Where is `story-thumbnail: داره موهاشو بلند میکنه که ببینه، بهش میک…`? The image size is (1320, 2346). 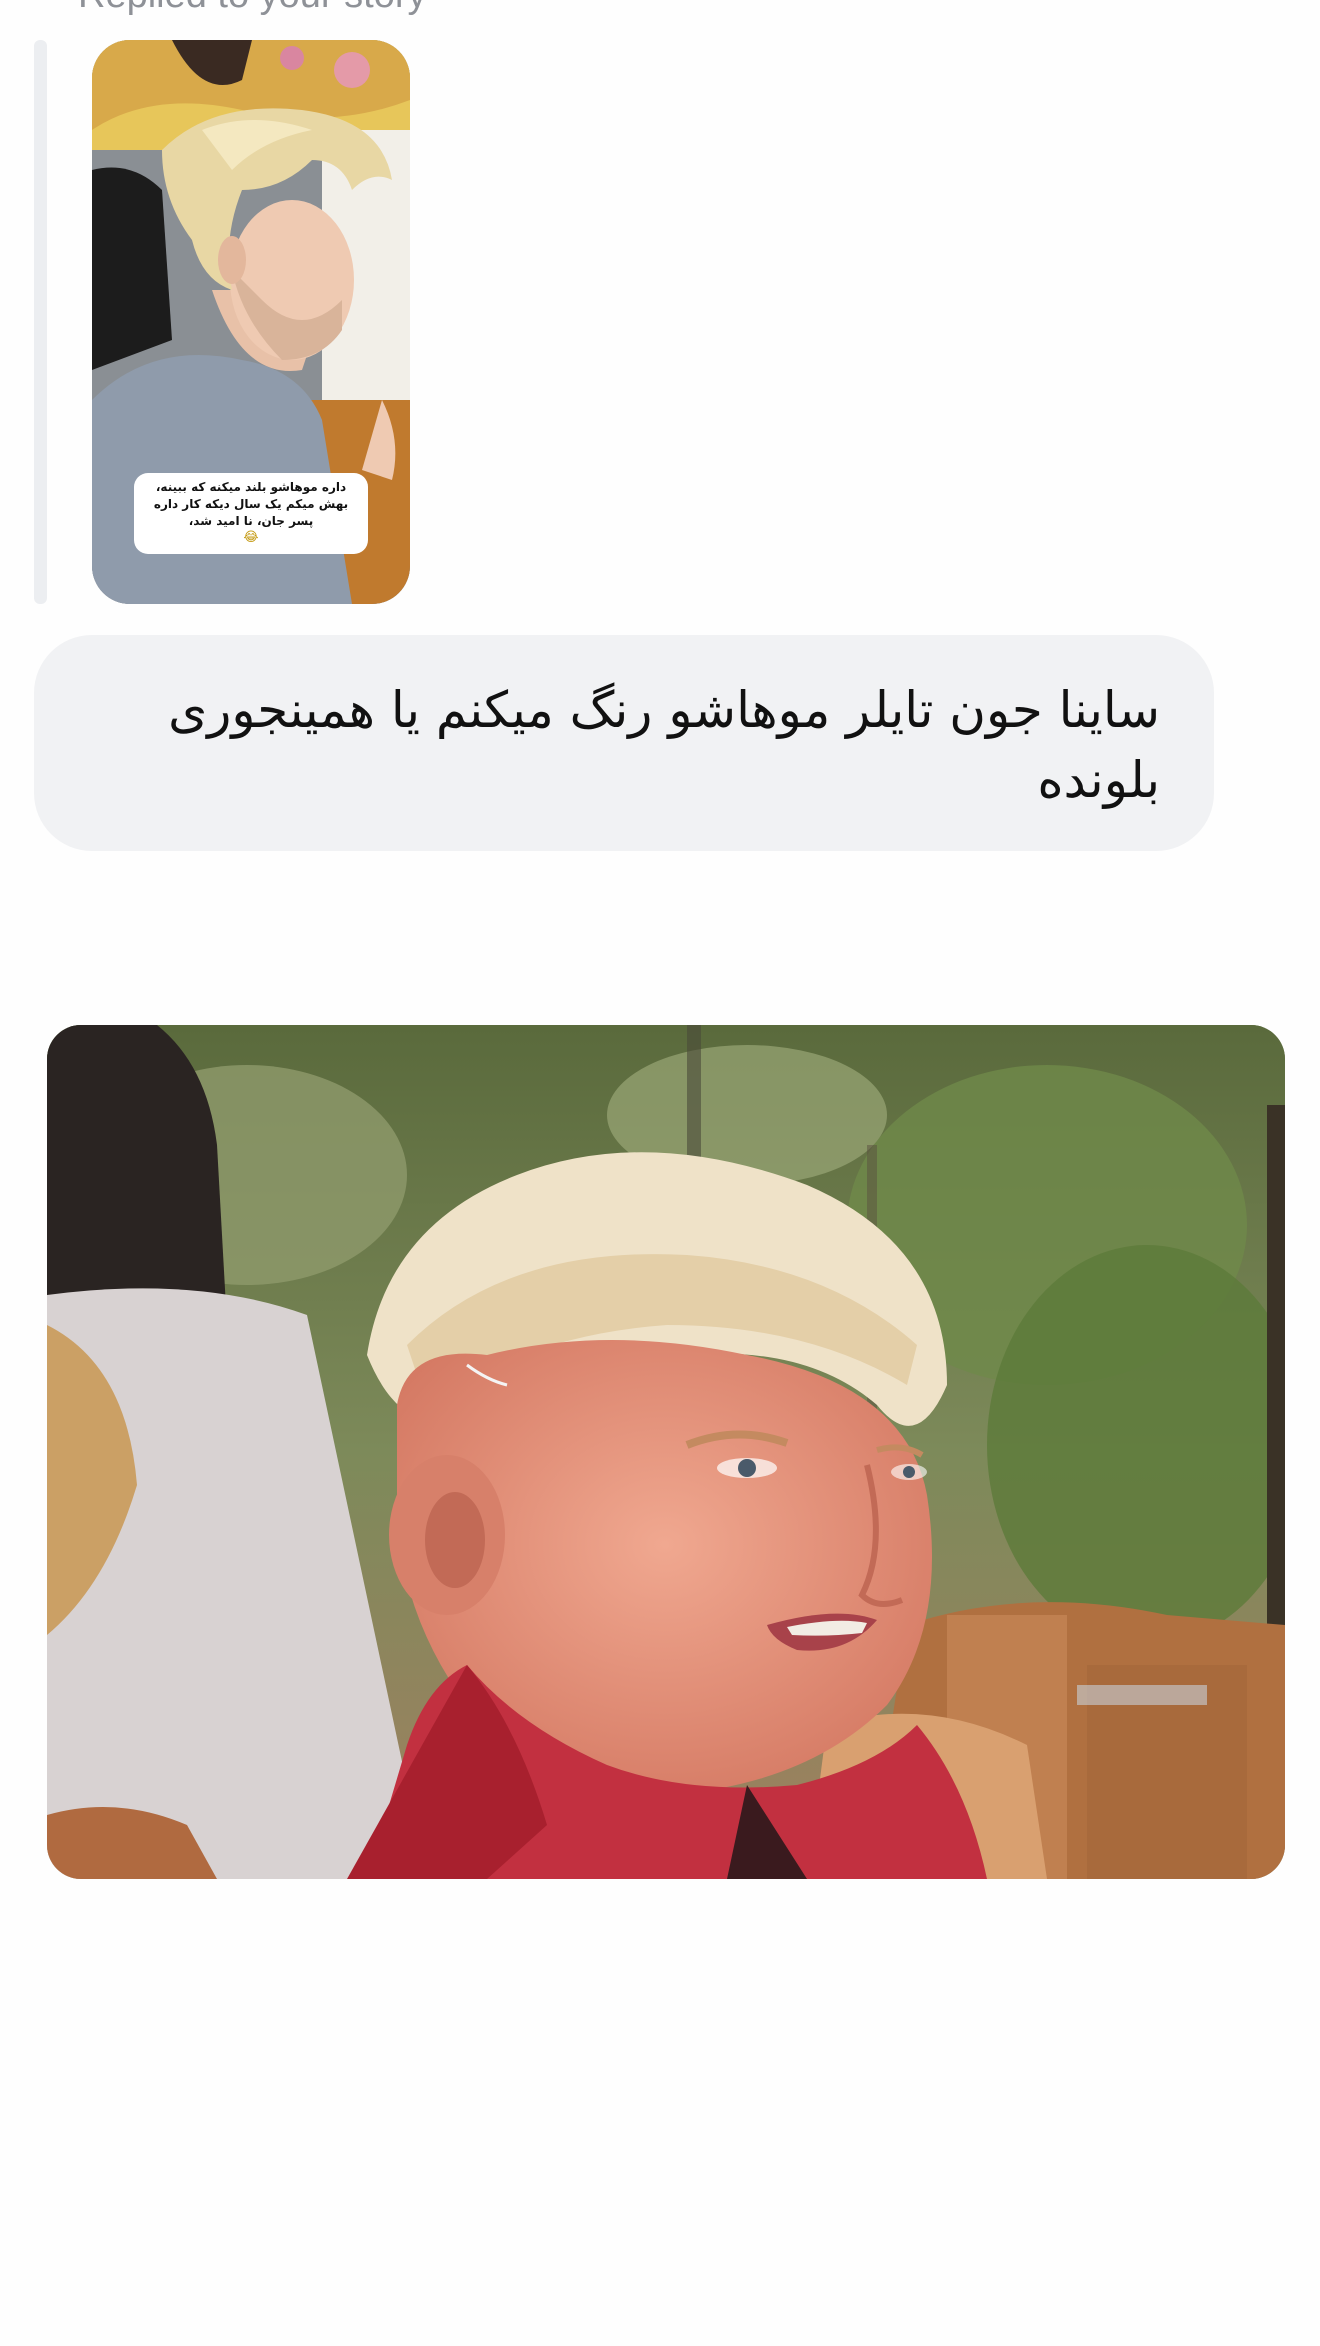 story-thumbnail: داره موهاشو بلند میکنه که ببینه، بهش میک… is located at coordinates (251, 322).